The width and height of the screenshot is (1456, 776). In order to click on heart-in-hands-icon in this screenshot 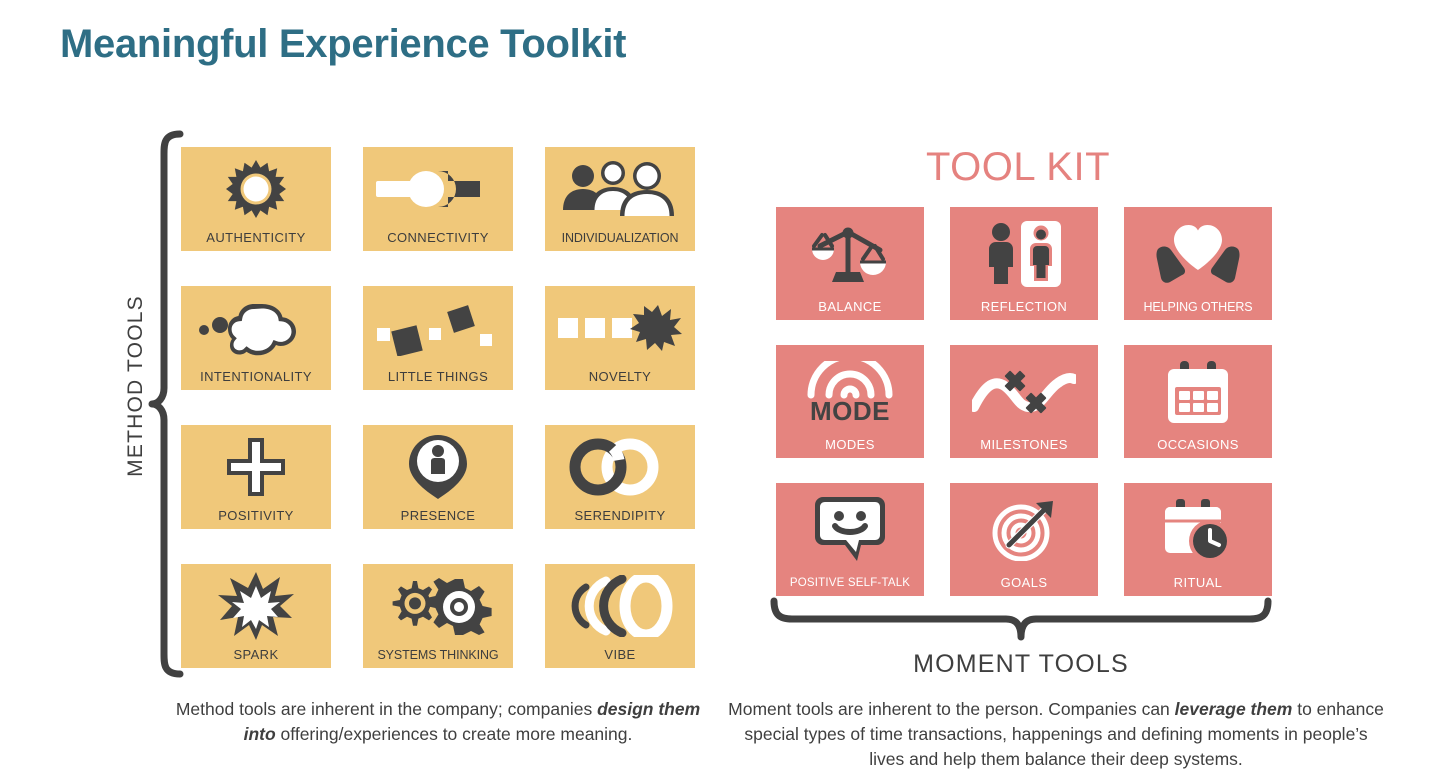, I will do `click(1198, 253)`.